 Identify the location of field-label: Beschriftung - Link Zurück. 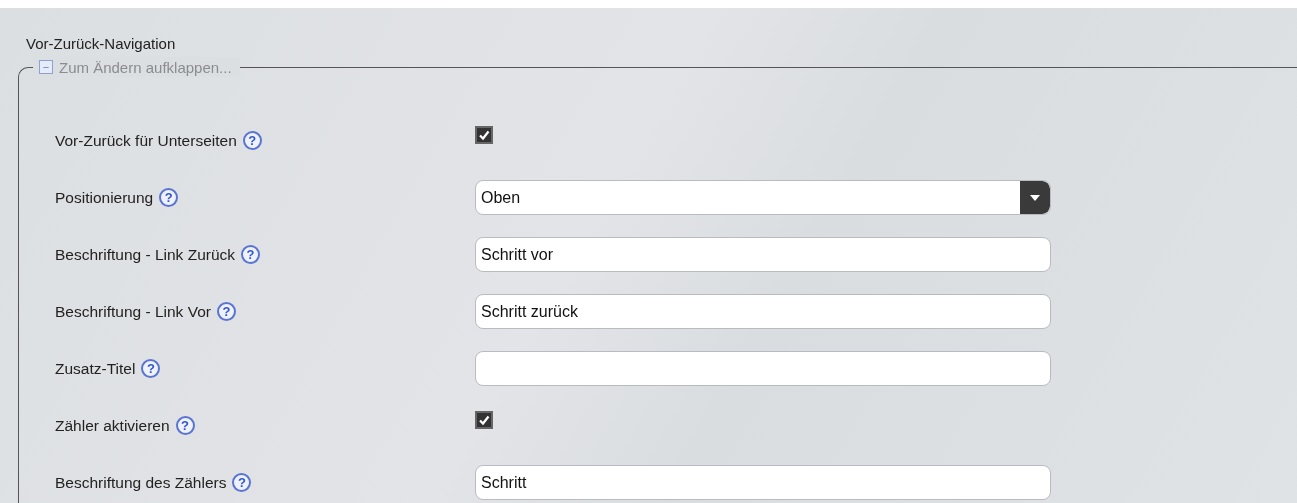
(145, 254).